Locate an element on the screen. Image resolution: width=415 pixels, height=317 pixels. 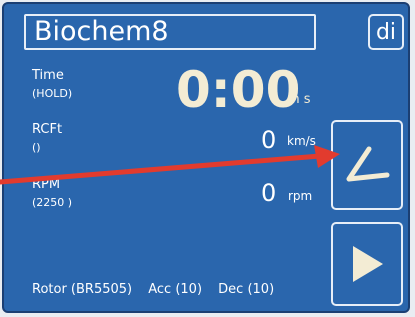
play-icon is located at coordinates (368, 264).